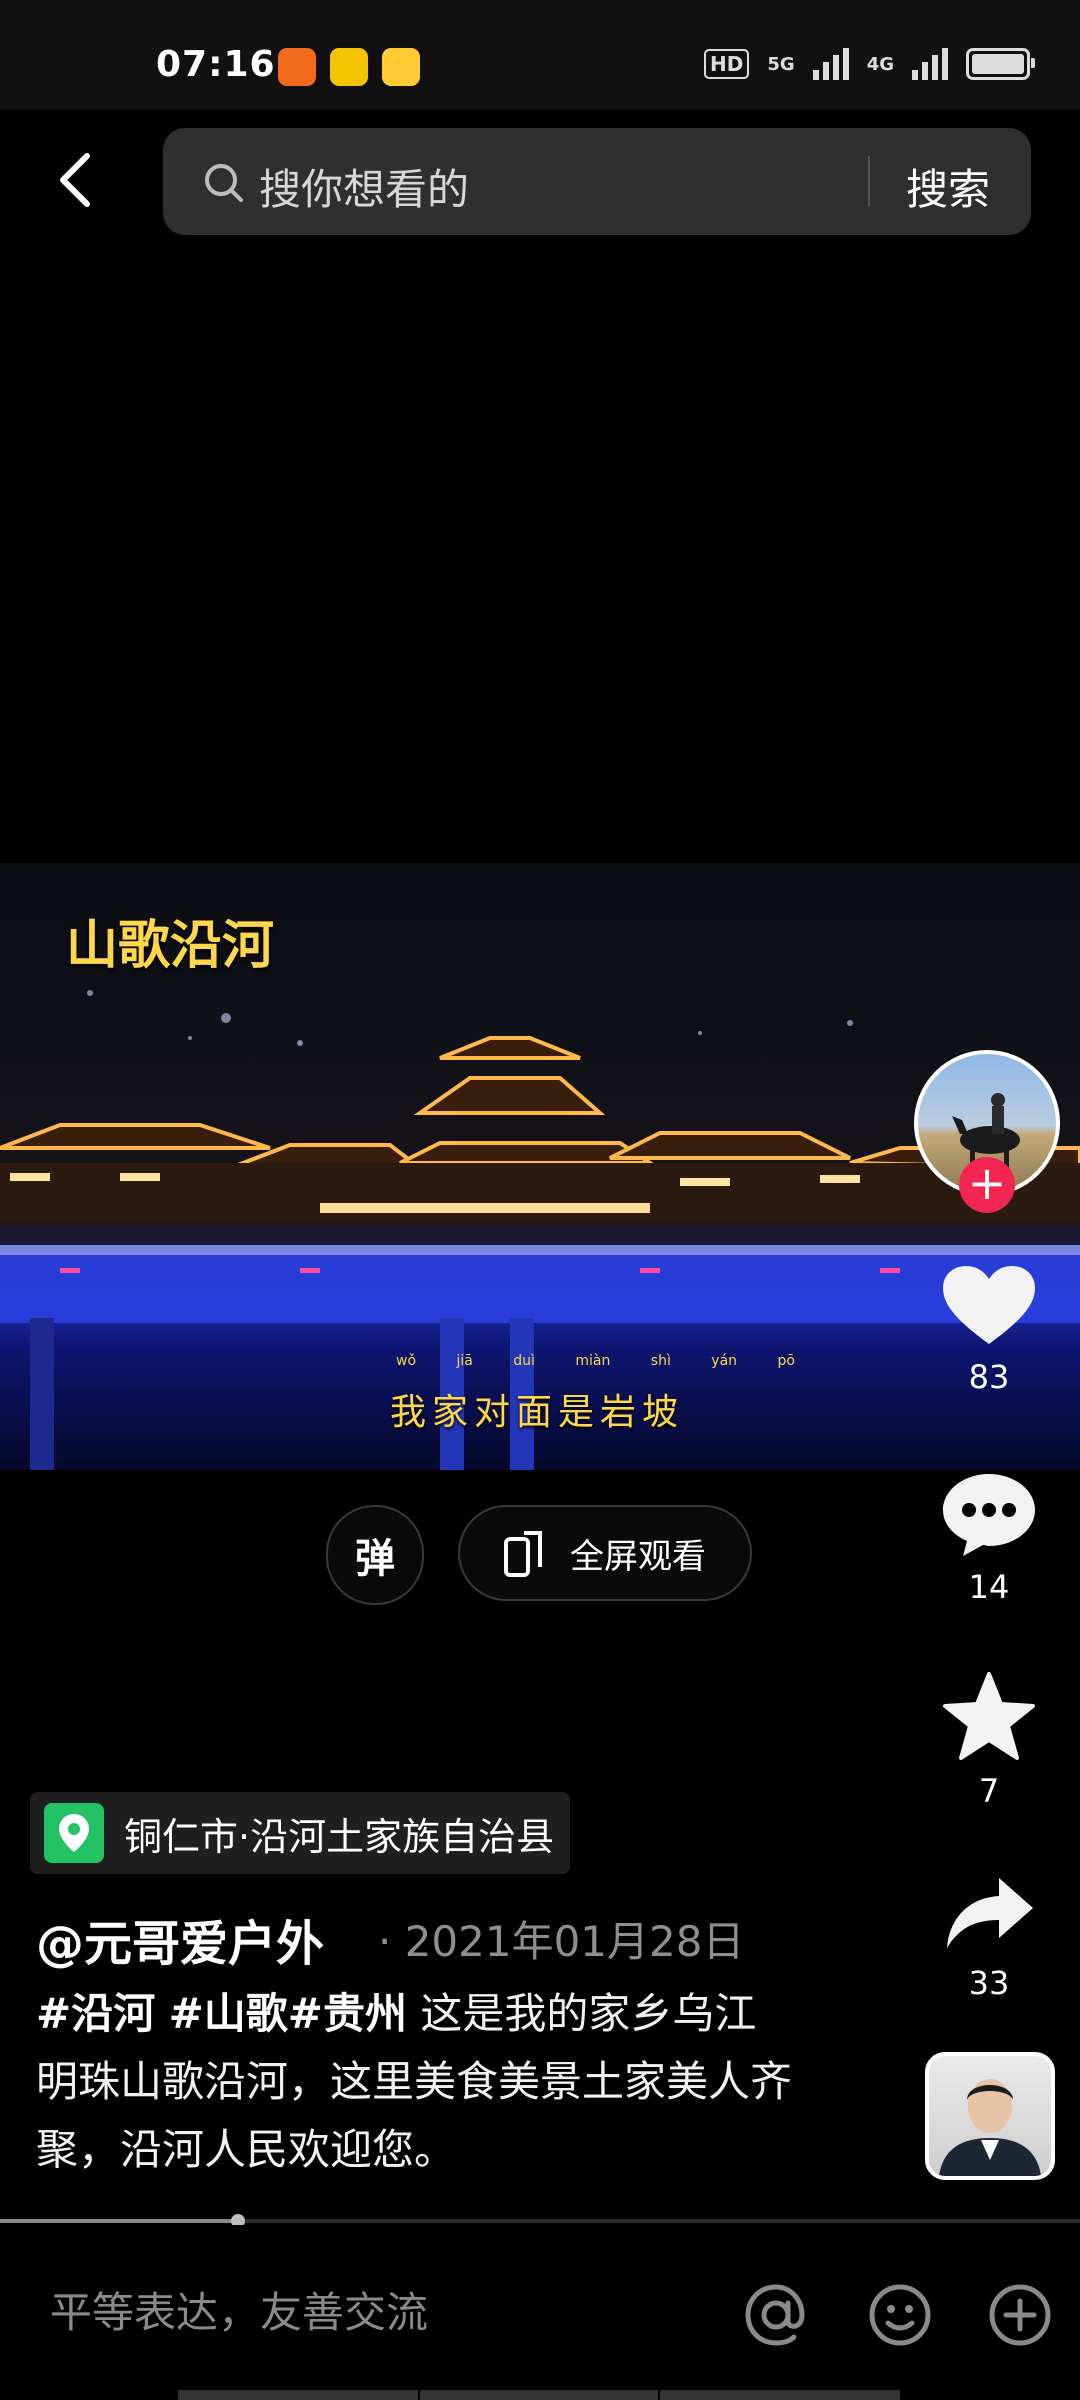  What do you see at coordinates (727, 64) in the screenshot?
I see `hd-badge: HD` at bounding box center [727, 64].